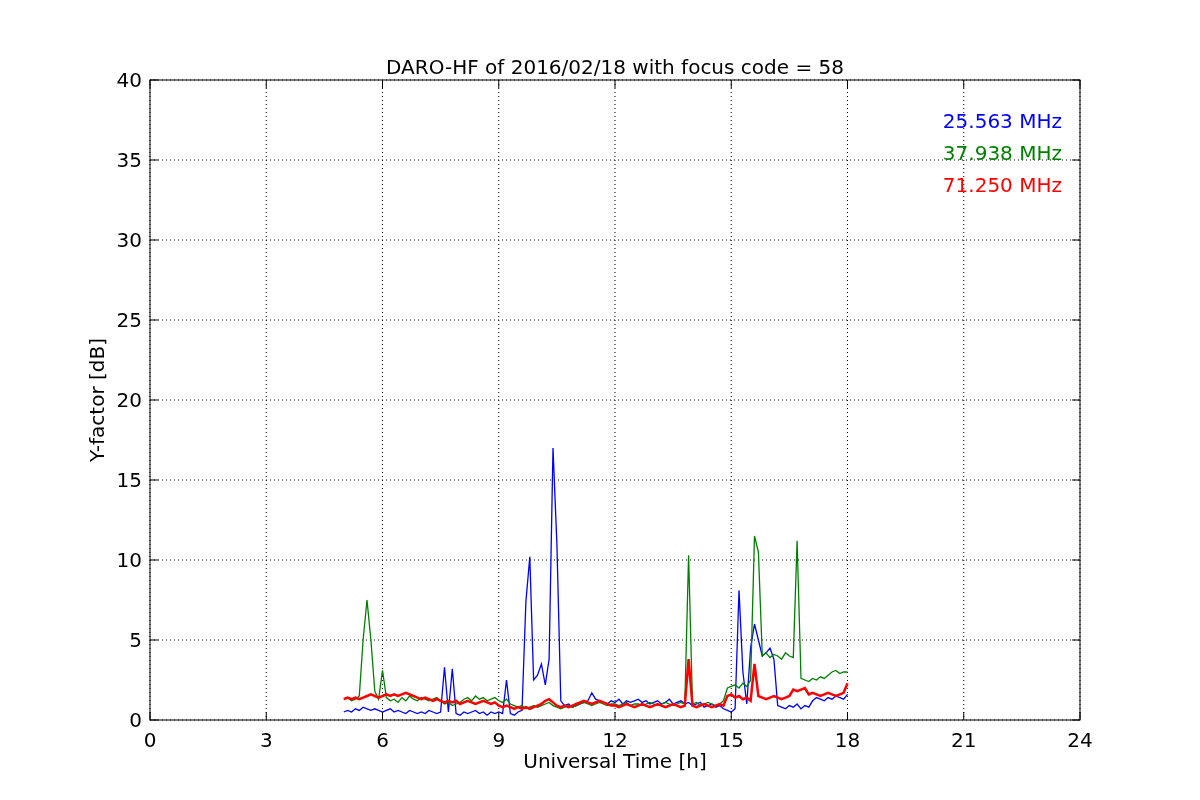 This screenshot has width=1200, height=800. I want to click on tick-label: 20, so click(129, 400).